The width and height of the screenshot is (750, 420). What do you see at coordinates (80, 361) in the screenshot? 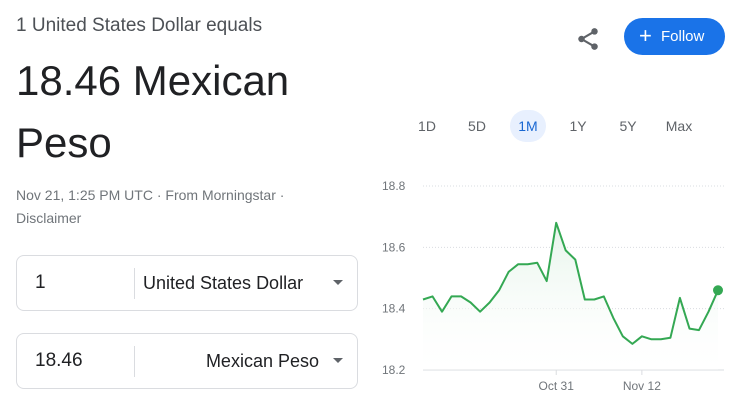
I see `to-amount-input` at bounding box center [80, 361].